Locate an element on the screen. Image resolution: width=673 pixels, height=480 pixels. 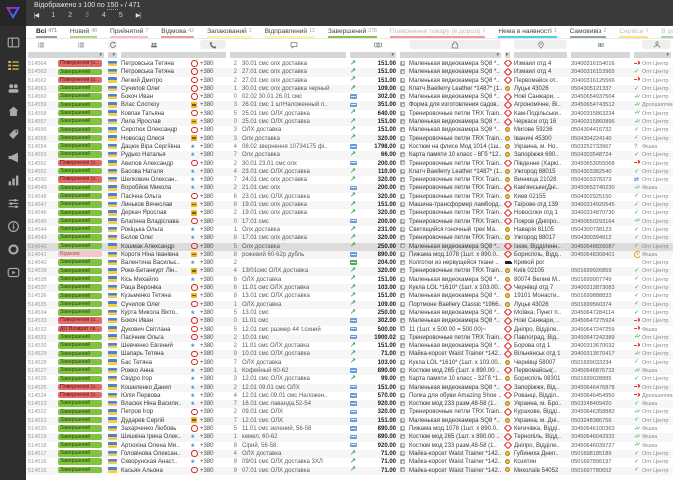
sidebar-item-tag-icon is located at coordinates (13, 134).